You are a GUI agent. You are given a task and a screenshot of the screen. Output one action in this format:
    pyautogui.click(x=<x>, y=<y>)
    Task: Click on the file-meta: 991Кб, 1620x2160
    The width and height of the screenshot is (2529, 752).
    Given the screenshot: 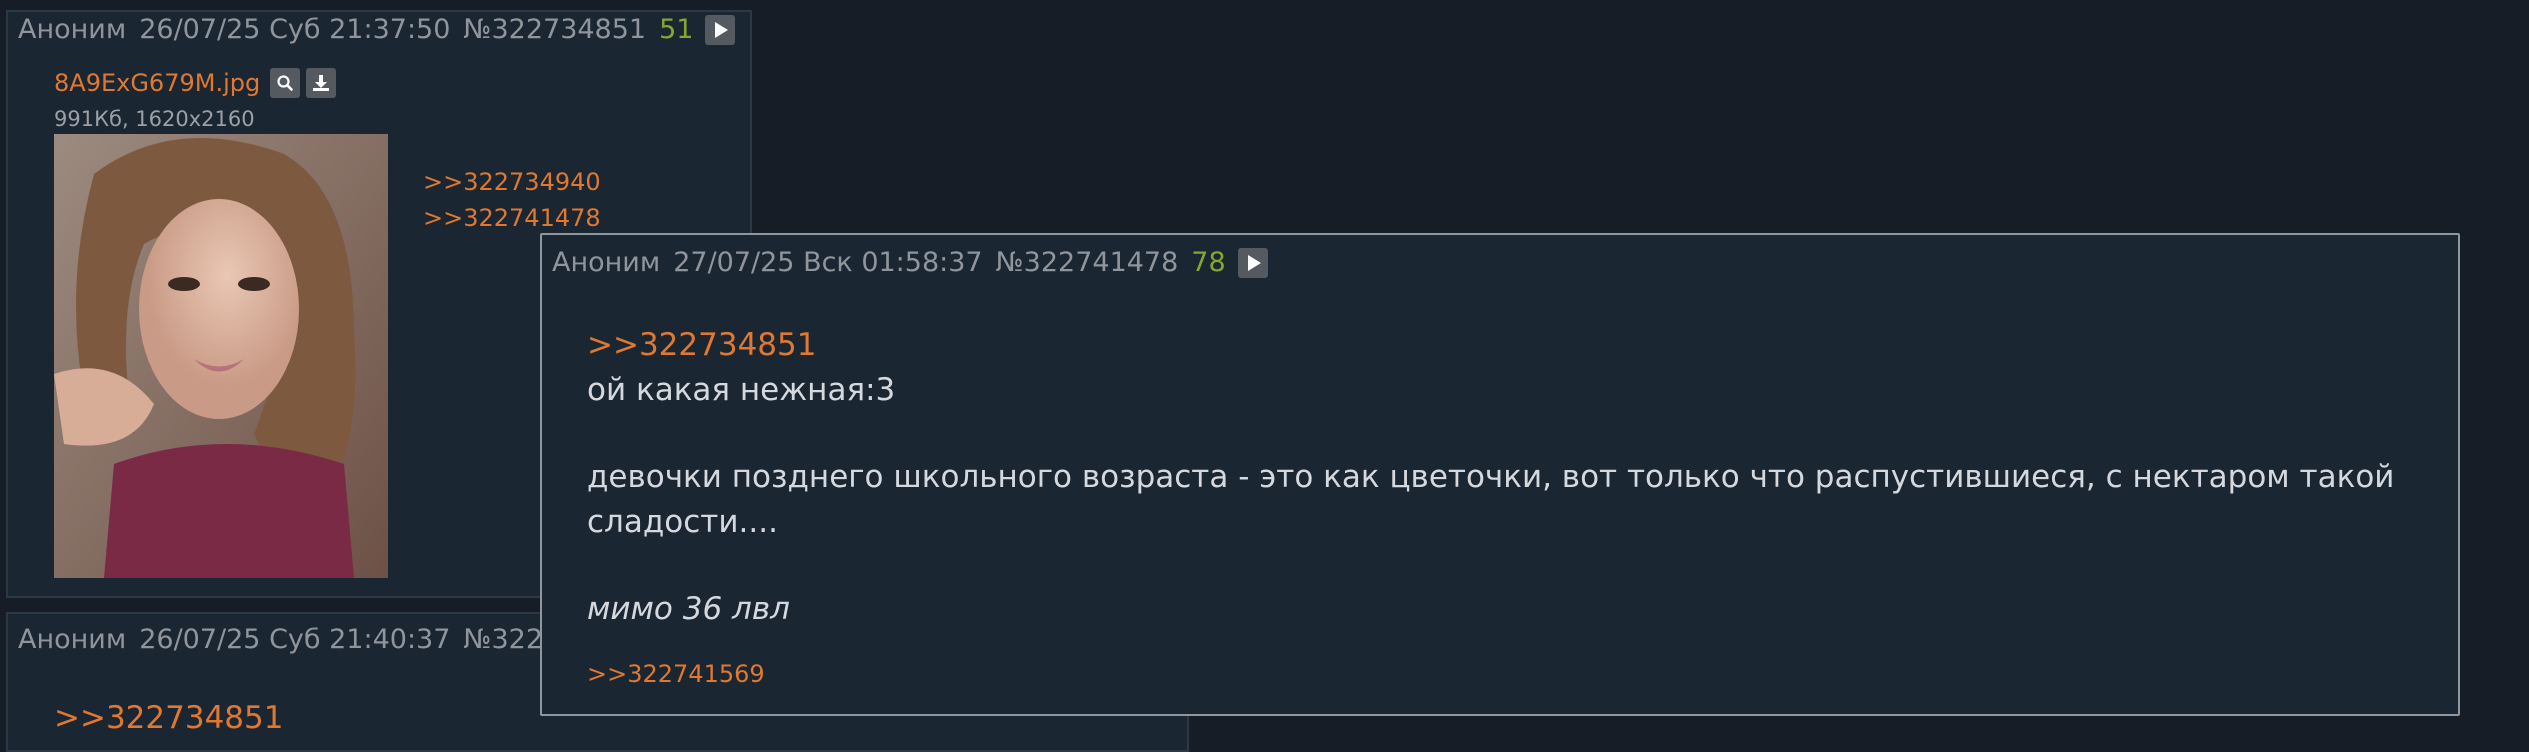 What is the action you would take?
    pyautogui.click(x=154, y=119)
    